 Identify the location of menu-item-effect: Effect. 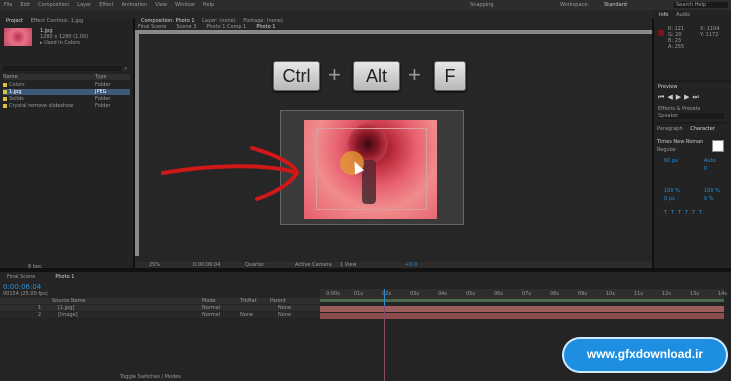
(106, 5).